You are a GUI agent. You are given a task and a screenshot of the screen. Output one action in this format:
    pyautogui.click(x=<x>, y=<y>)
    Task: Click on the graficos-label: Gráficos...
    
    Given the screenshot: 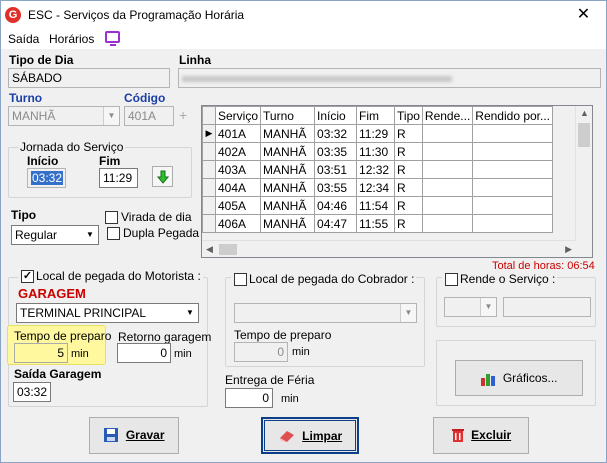 What is the action you would take?
    pyautogui.click(x=530, y=378)
    